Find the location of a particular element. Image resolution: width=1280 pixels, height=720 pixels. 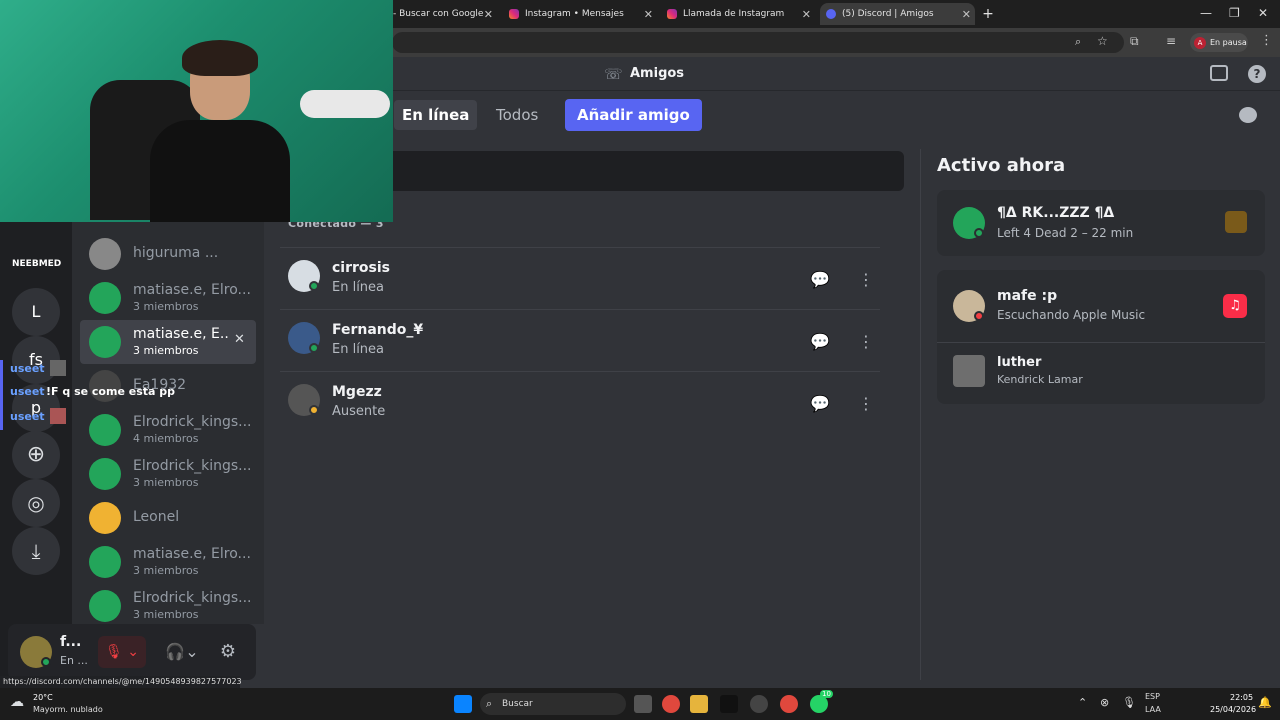

restore-icon: ❐ is located at coordinates (1234, 13).